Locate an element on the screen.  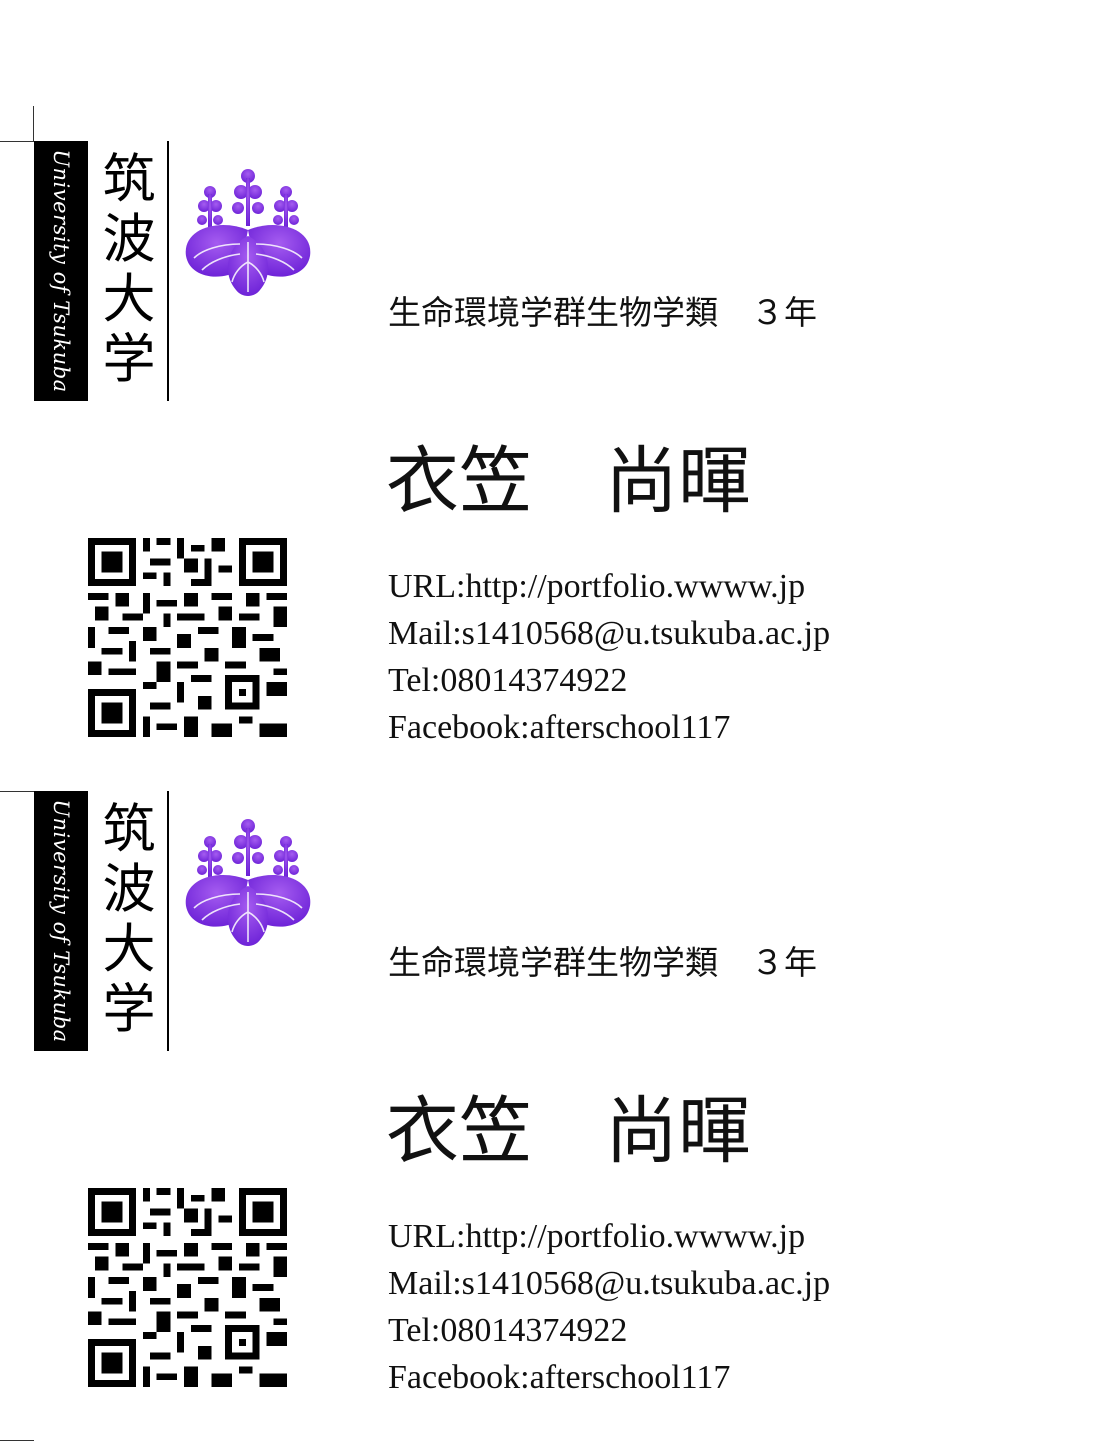
facebook-text: Facebook:afterschool117 is located at coordinates (559, 1377).